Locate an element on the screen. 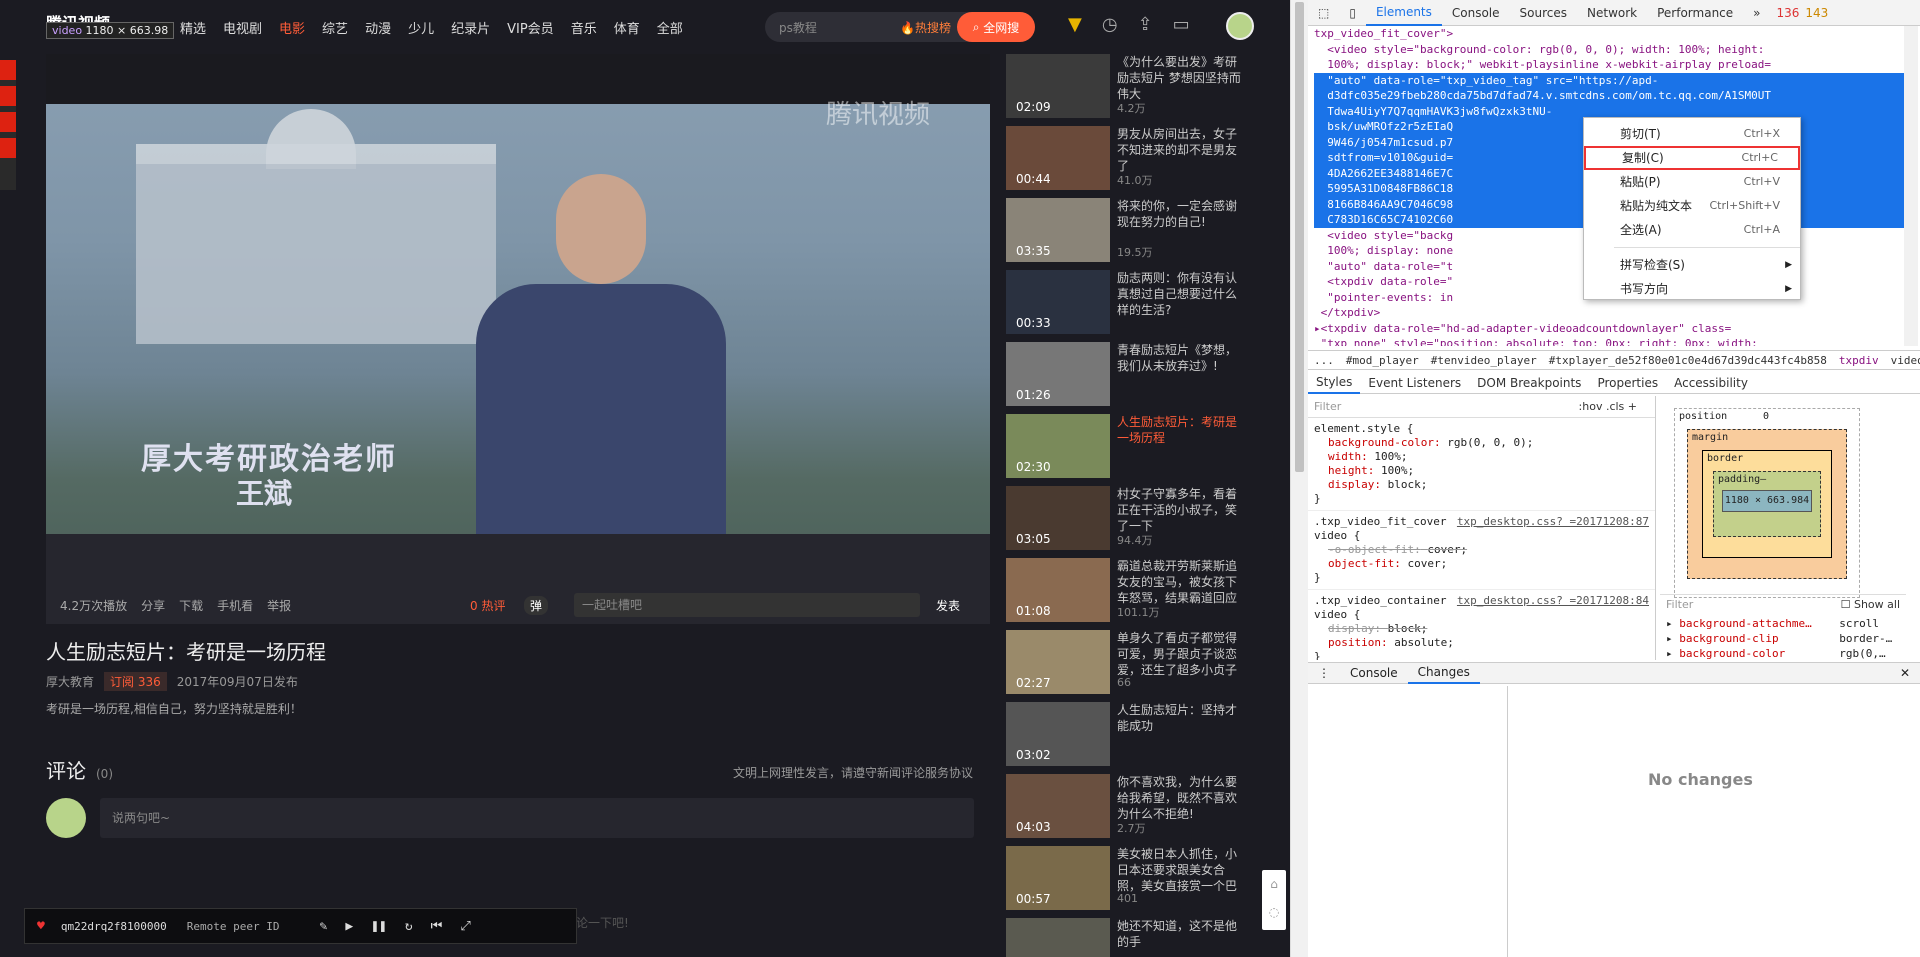 This screenshot has height=957, width=1920. list-item: 00:33 励志两则：你有没有认真想过自己想要过什么样的生活? is located at coordinates (1126, 306).